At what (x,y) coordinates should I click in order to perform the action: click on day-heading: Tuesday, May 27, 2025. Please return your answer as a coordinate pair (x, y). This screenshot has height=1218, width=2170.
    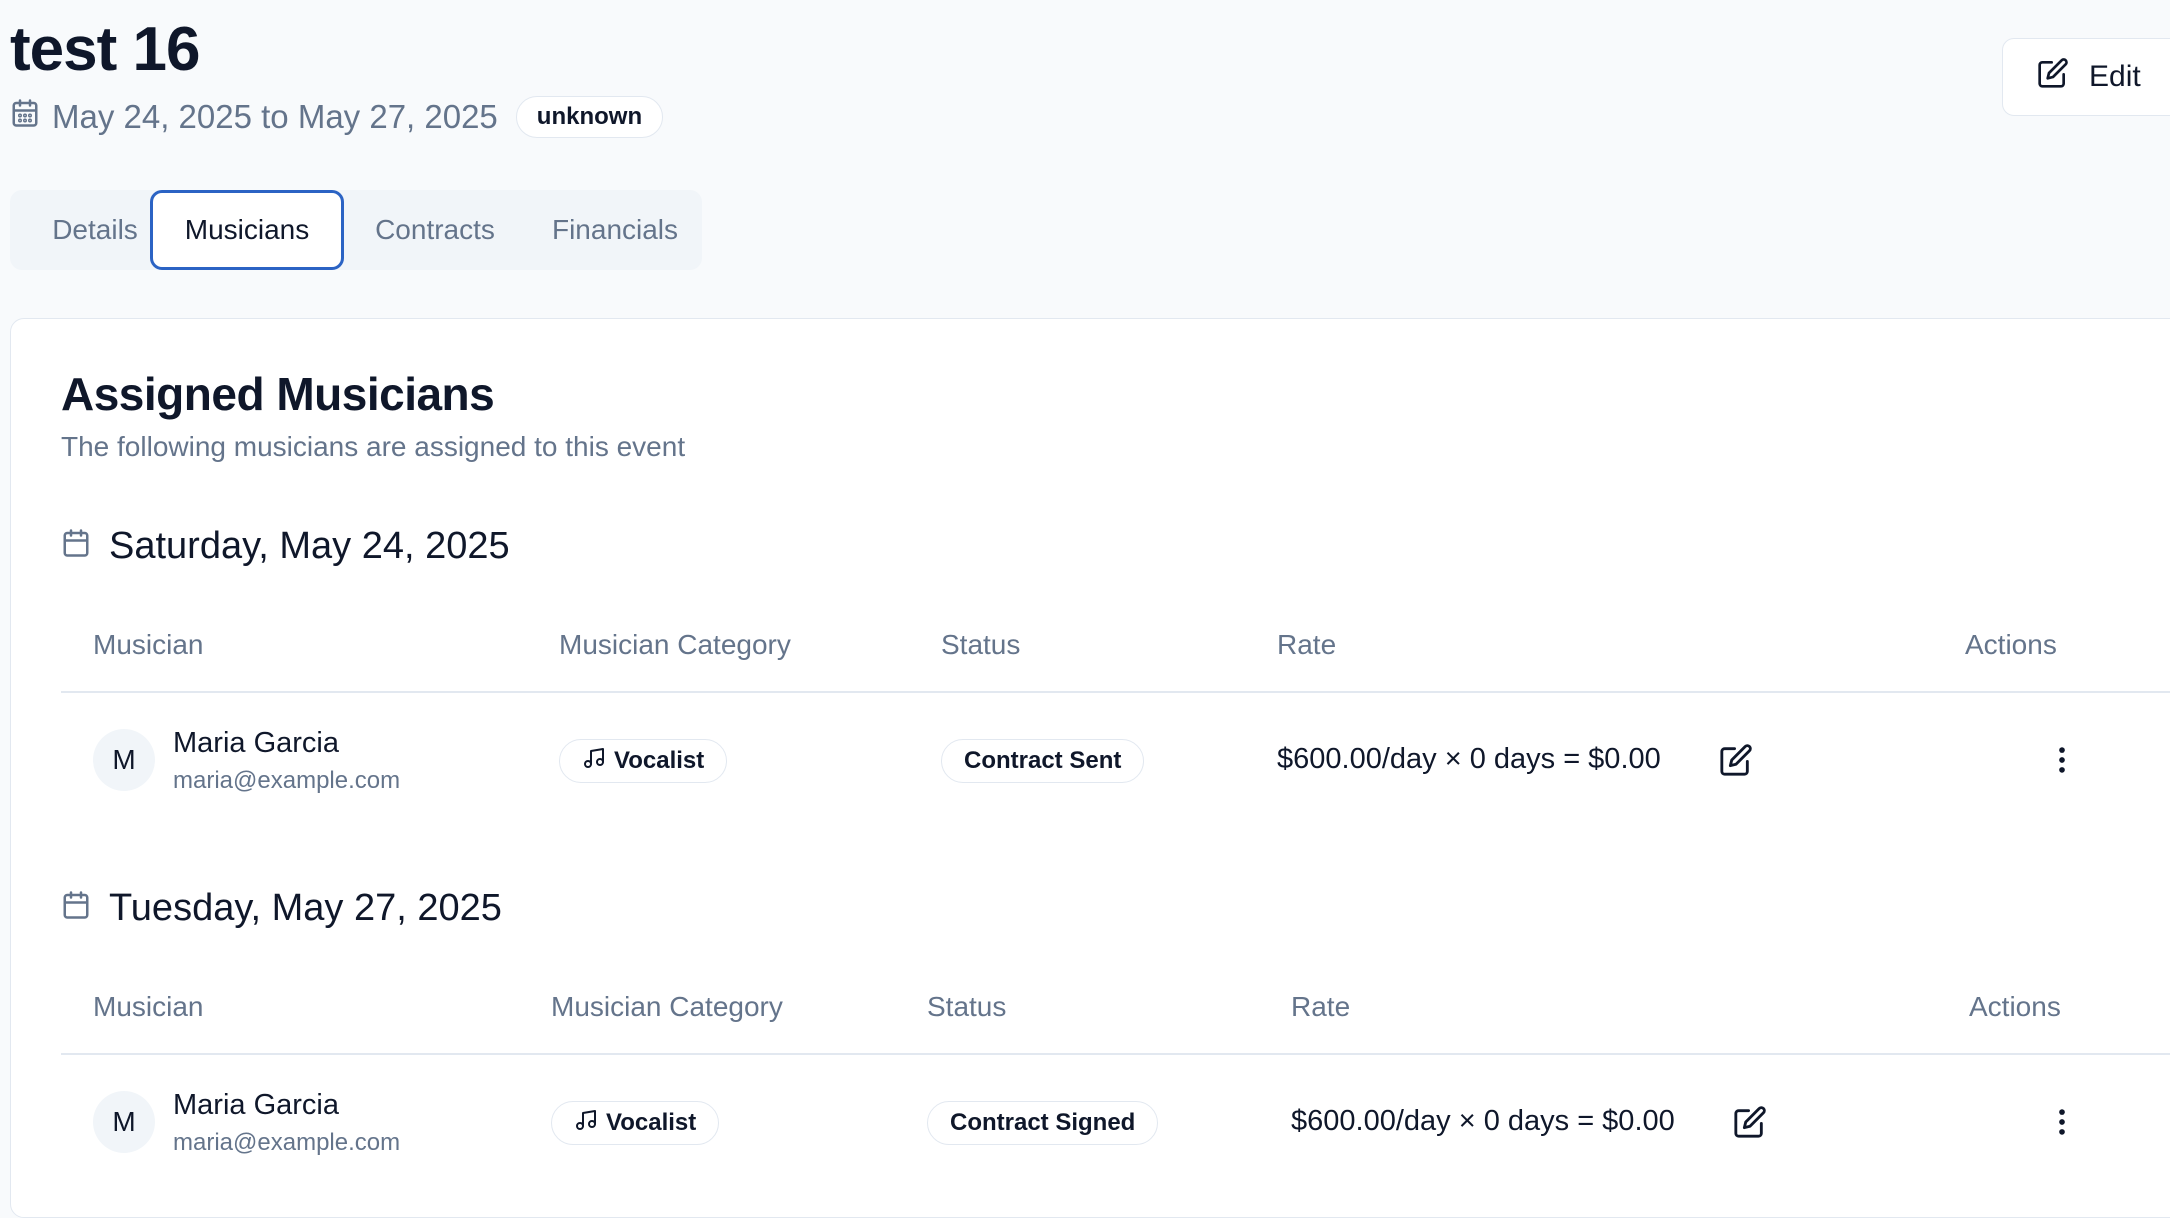
    Looking at the image, I should click on (281, 908).